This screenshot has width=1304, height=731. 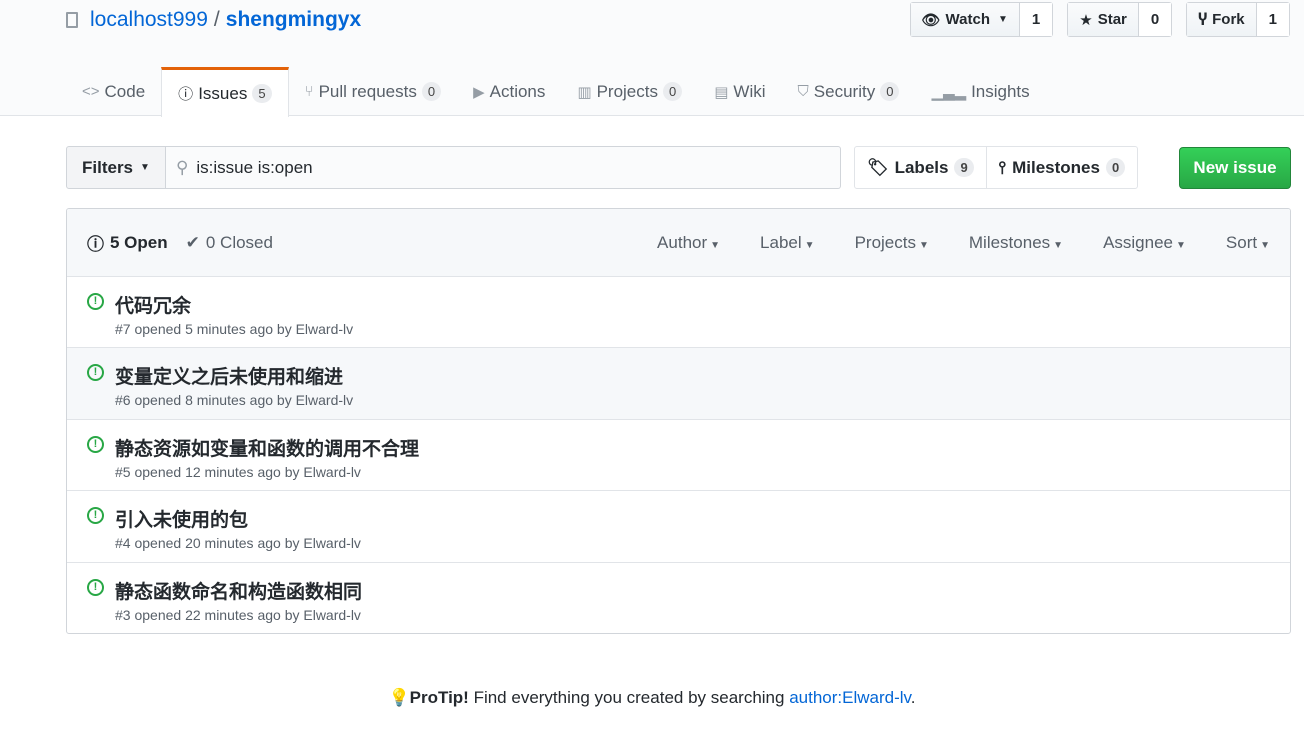 I want to click on issue-title-link: 引入未使用的包, so click(x=181, y=518).